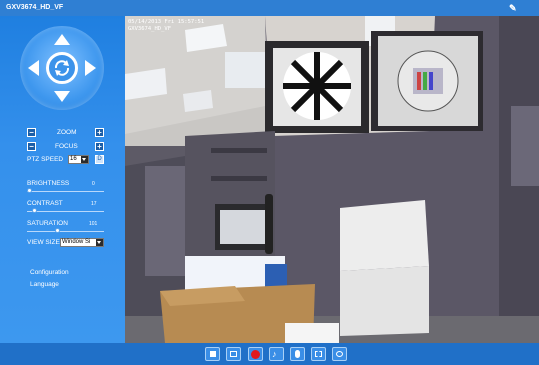 The image size is (539, 365). What do you see at coordinates (99, 146) in the screenshot?
I see `focus-in-button: +` at bounding box center [99, 146].